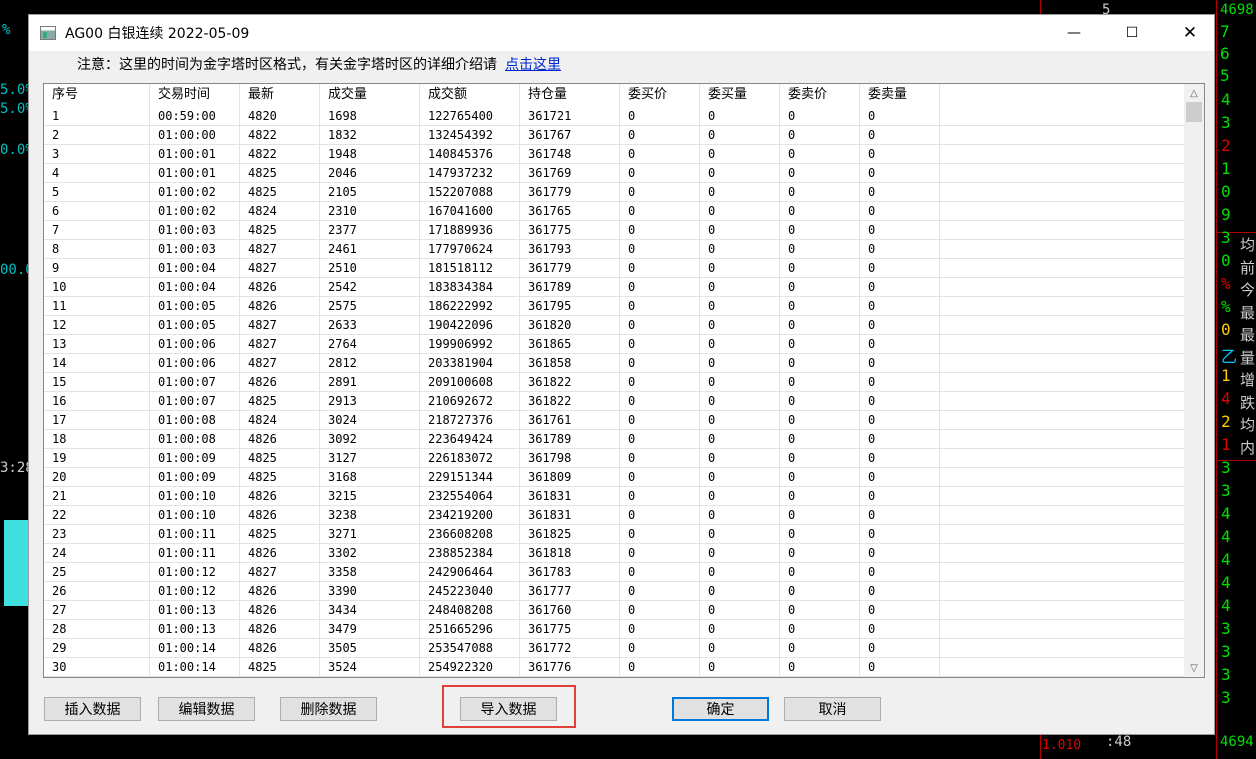 This screenshot has width=1256, height=759. What do you see at coordinates (97, 306) in the screenshot?
I see `table-cell: 11` at bounding box center [97, 306].